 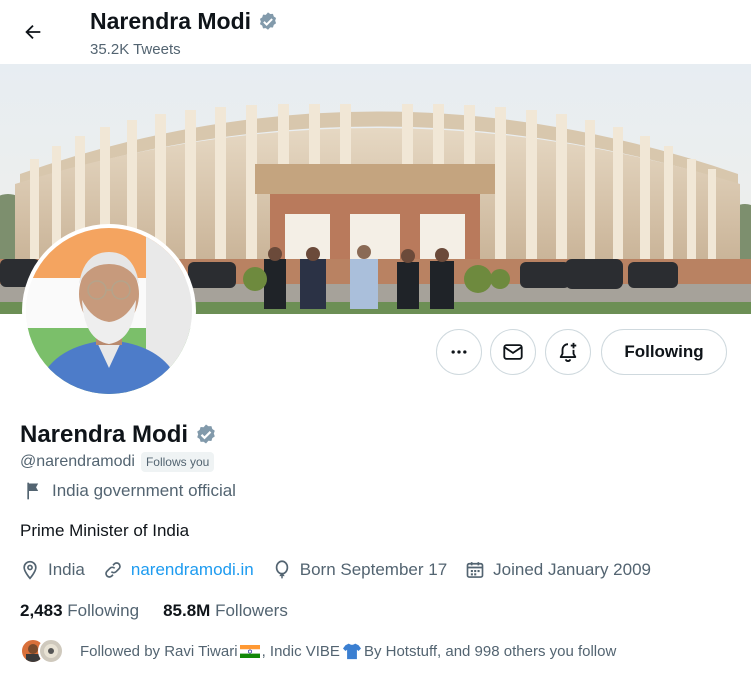 What do you see at coordinates (104, 434) in the screenshot?
I see `profile-name: Narendra Modi` at bounding box center [104, 434].